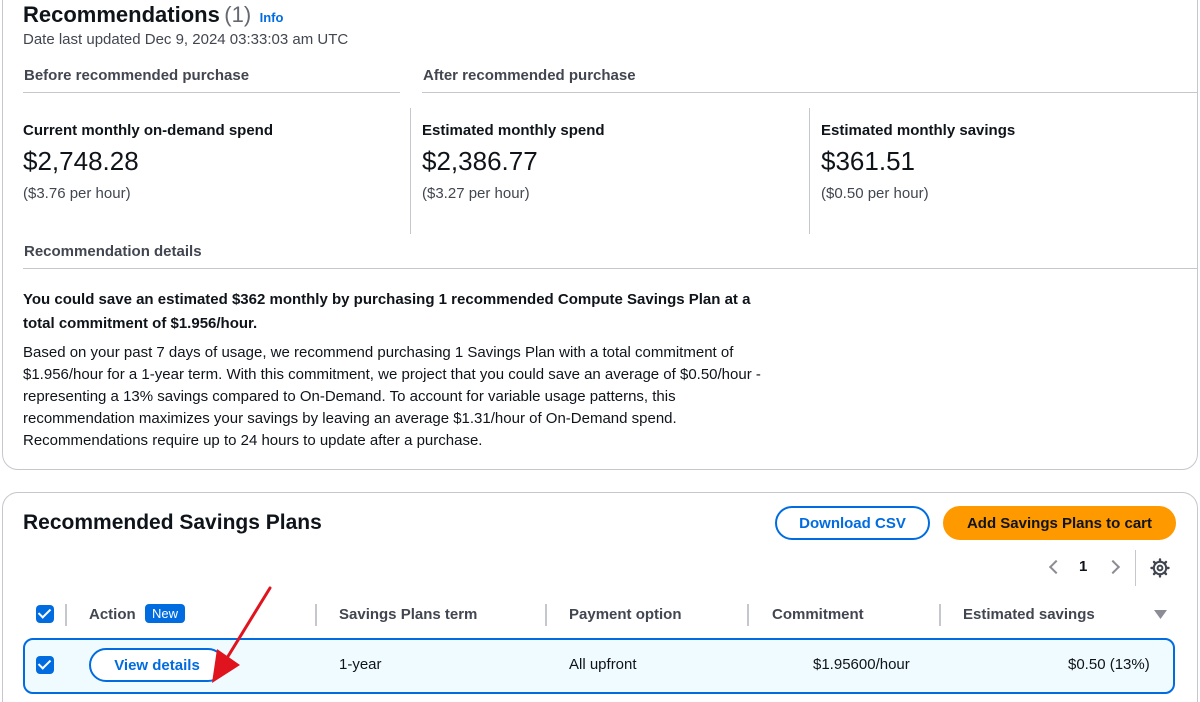  Describe the element at coordinates (408, 614) in the screenshot. I see `column-header-term: Savings Plans term` at that location.